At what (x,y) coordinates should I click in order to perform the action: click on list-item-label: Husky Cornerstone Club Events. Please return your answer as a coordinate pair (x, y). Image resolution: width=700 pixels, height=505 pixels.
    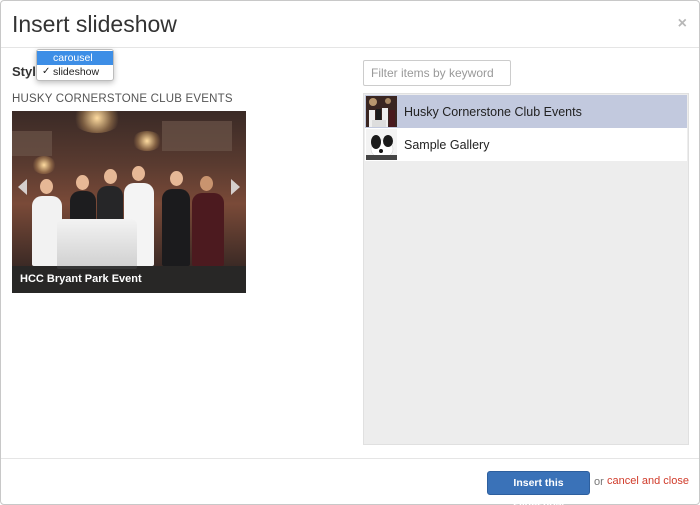
    Looking at the image, I should click on (493, 112).